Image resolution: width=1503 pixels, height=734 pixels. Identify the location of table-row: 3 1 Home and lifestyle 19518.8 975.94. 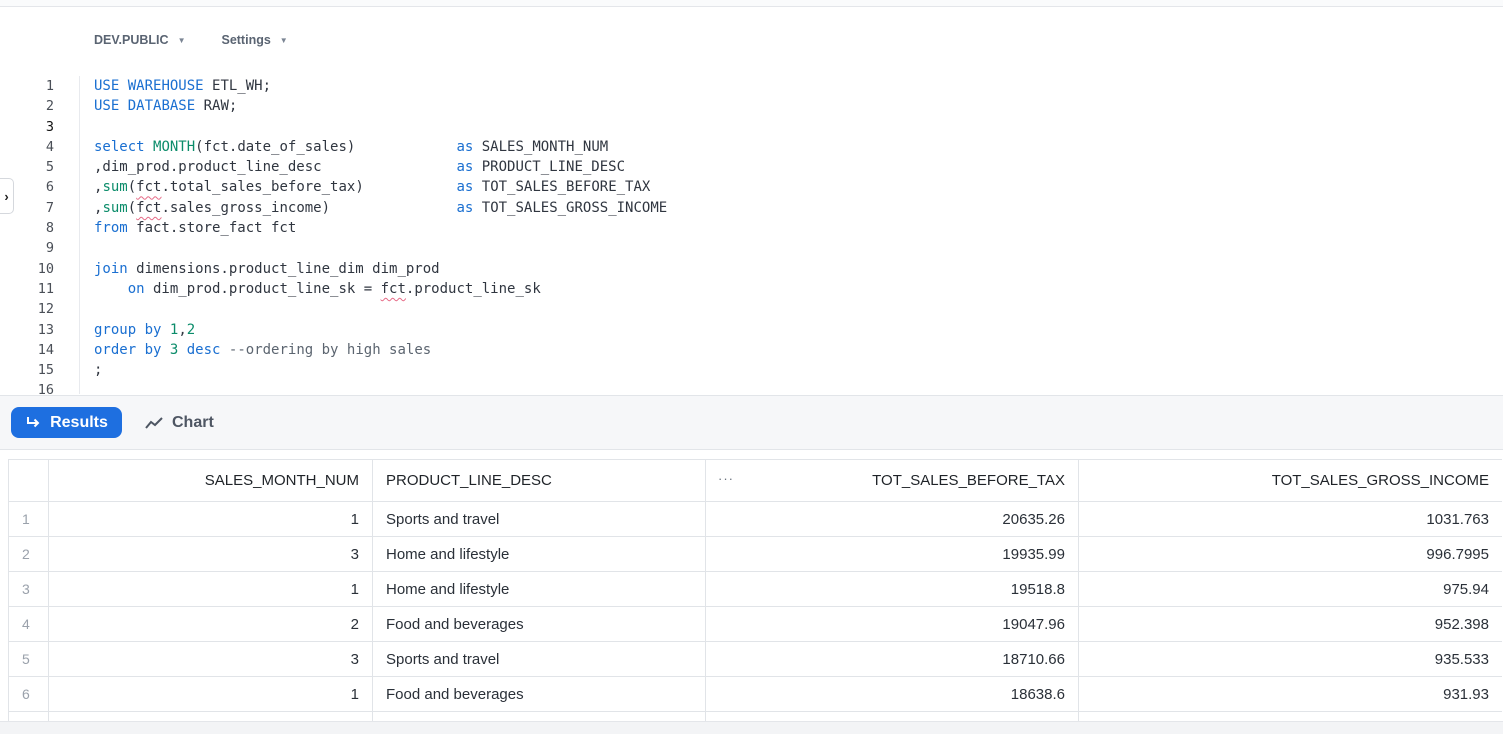
(755, 589).